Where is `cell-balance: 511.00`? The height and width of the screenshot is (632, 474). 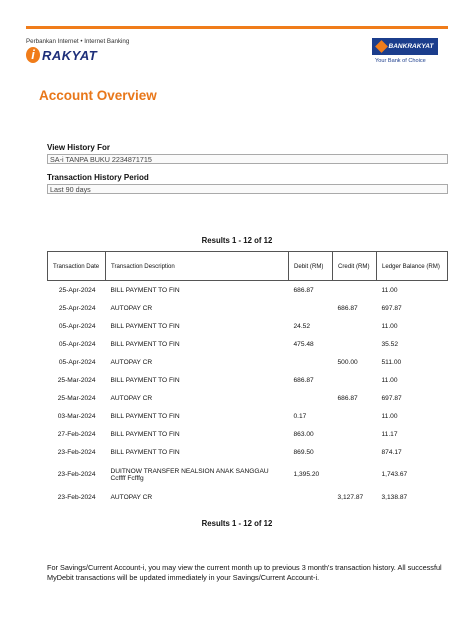 cell-balance: 511.00 is located at coordinates (391, 362).